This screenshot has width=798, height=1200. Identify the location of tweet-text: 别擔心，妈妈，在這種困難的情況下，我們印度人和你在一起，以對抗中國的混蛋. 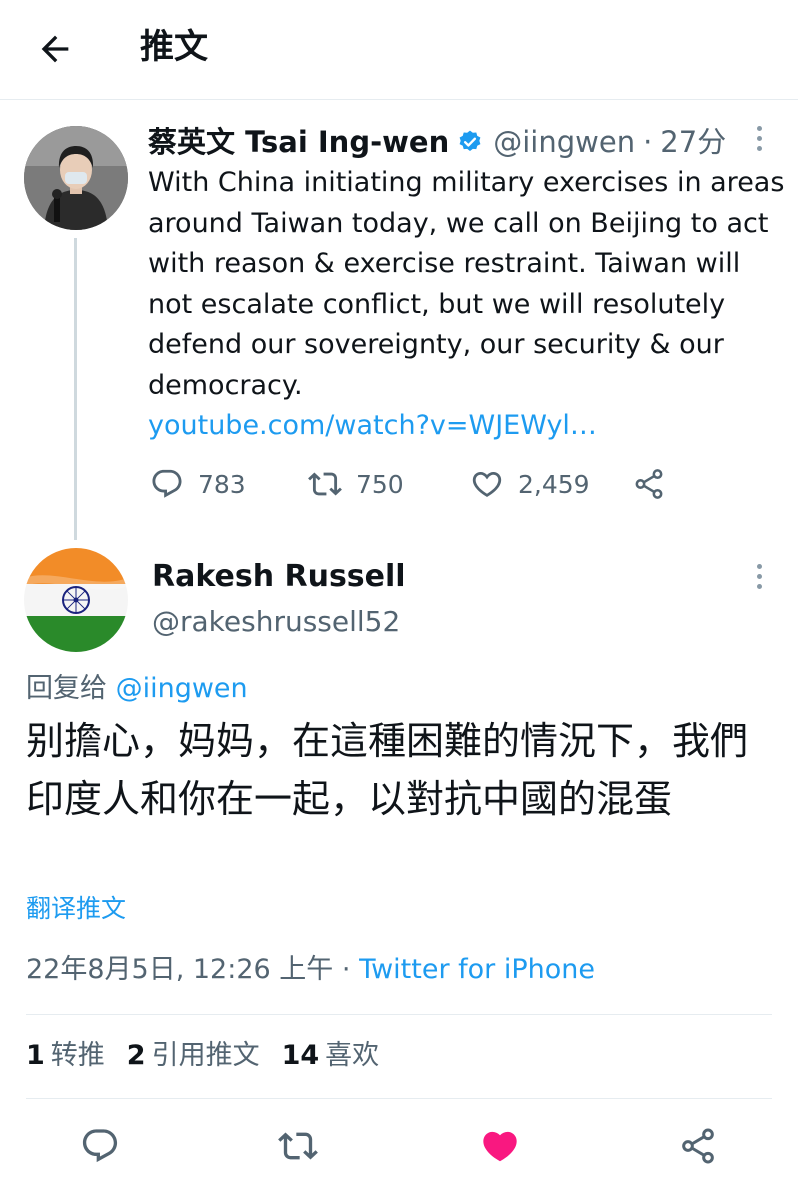
(387, 770).